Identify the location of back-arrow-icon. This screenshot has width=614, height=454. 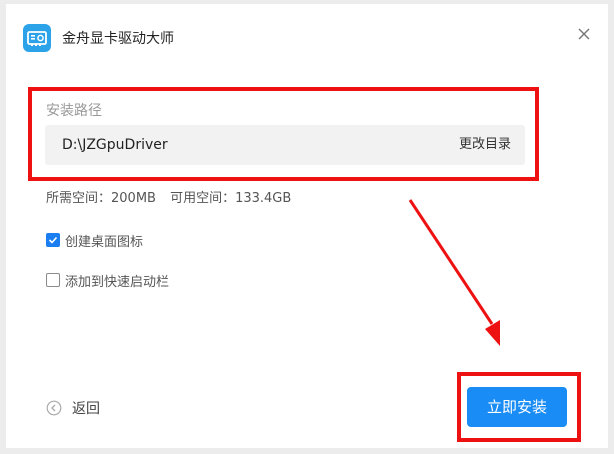
(54, 408).